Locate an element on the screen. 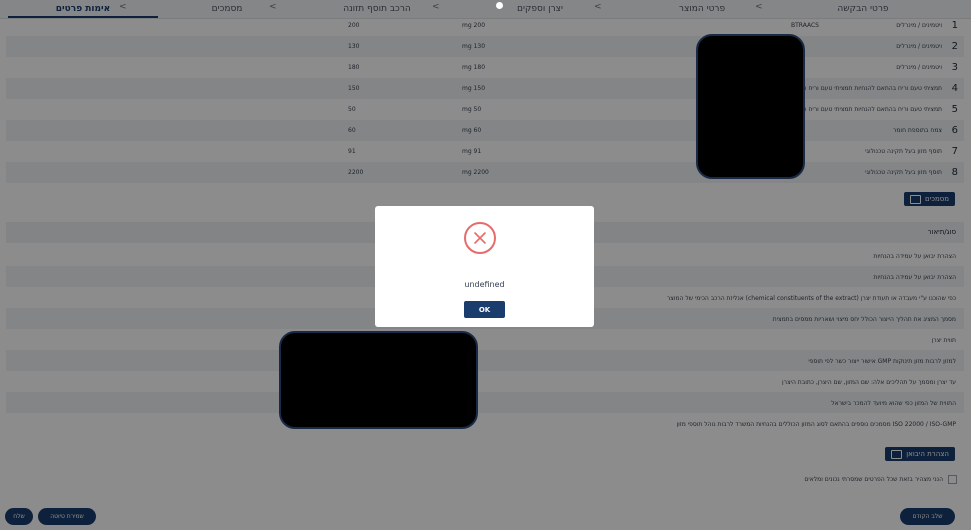 The image size is (971, 530). error-dialog: undefined OK is located at coordinates (484, 266).